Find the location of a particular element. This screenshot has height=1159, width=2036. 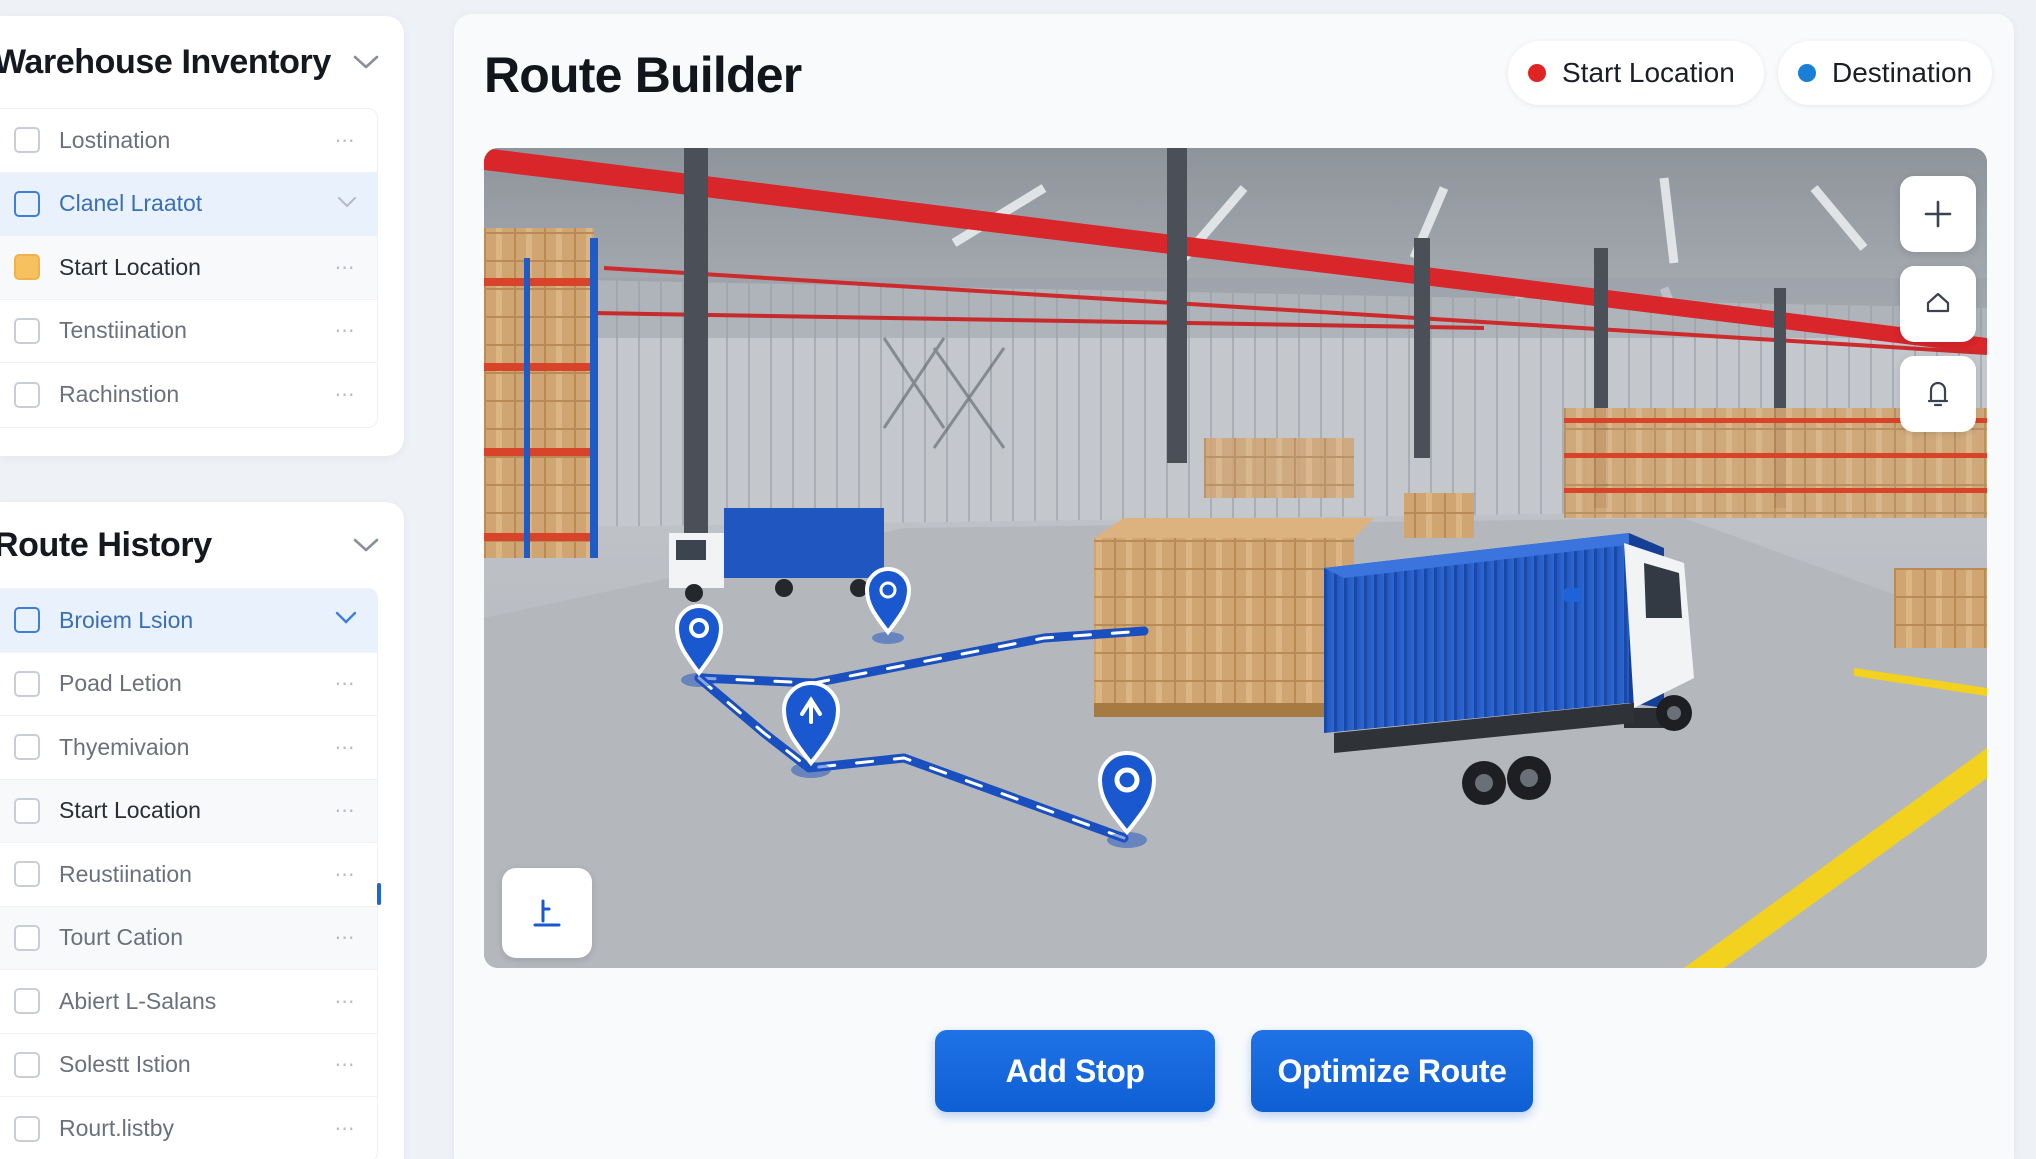

list-item: Broiem Lsion is located at coordinates (188, 621).